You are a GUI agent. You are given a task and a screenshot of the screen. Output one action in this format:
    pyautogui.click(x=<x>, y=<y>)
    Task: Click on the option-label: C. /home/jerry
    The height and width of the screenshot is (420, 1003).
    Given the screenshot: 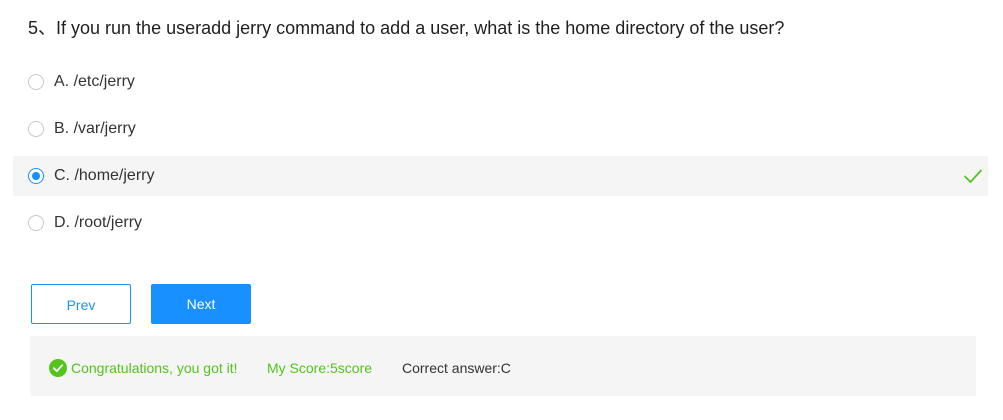 What is the action you would take?
    pyautogui.click(x=104, y=175)
    